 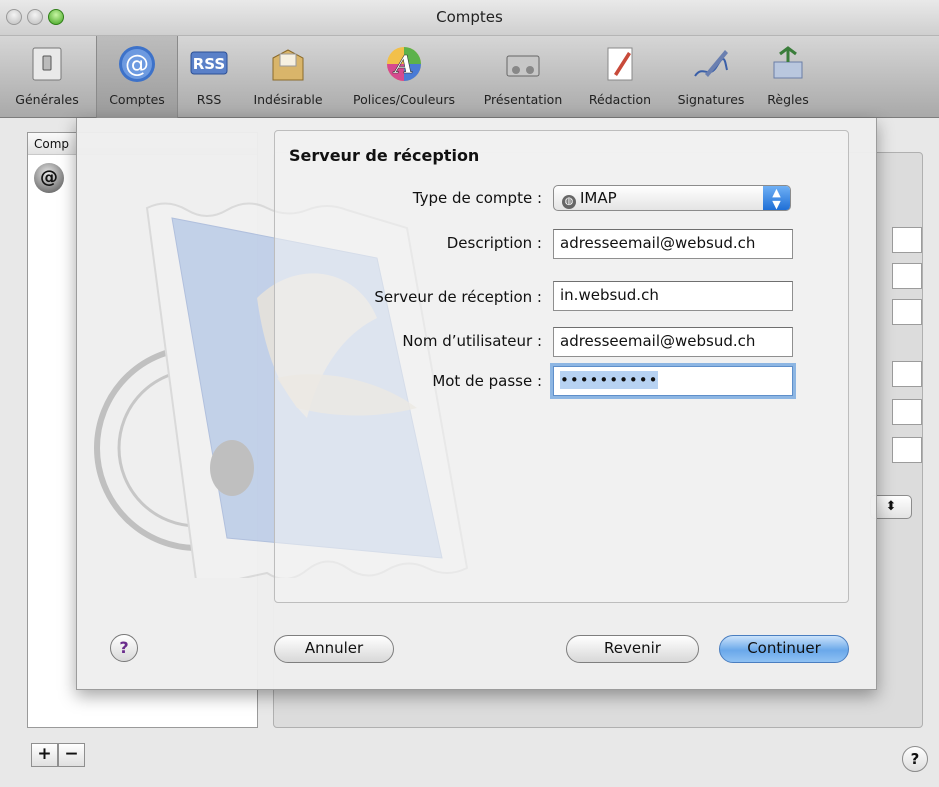 I want to click on password-value: ••••••••••, so click(x=609, y=380).